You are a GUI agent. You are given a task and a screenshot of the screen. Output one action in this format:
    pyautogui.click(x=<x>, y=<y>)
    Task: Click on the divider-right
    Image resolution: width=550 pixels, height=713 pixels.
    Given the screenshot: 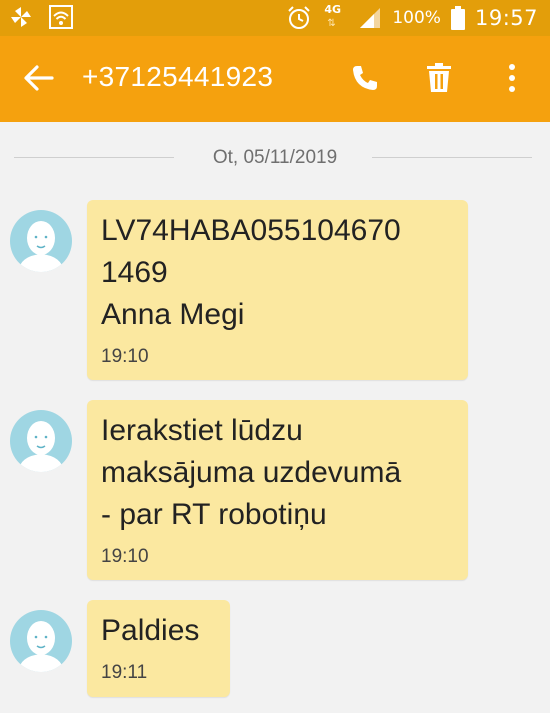 What is the action you would take?
    pyautogui.click(x=452, y=157)
    